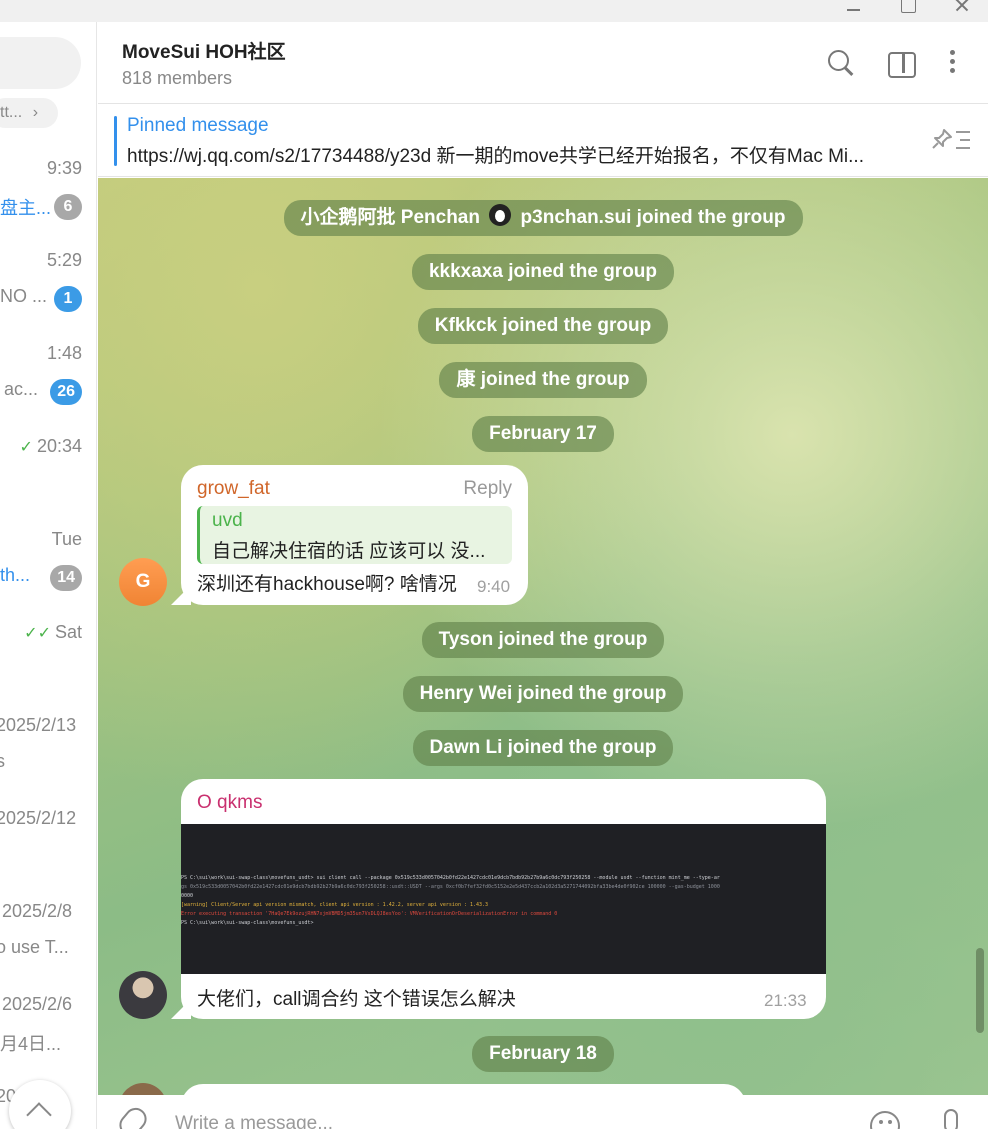 This screenshot has width=988, height=1129. What do you see at coordinates (59, 446) in the screenshot?
I see `chat-time-value: 20:34` at bounding box center [59, 446].